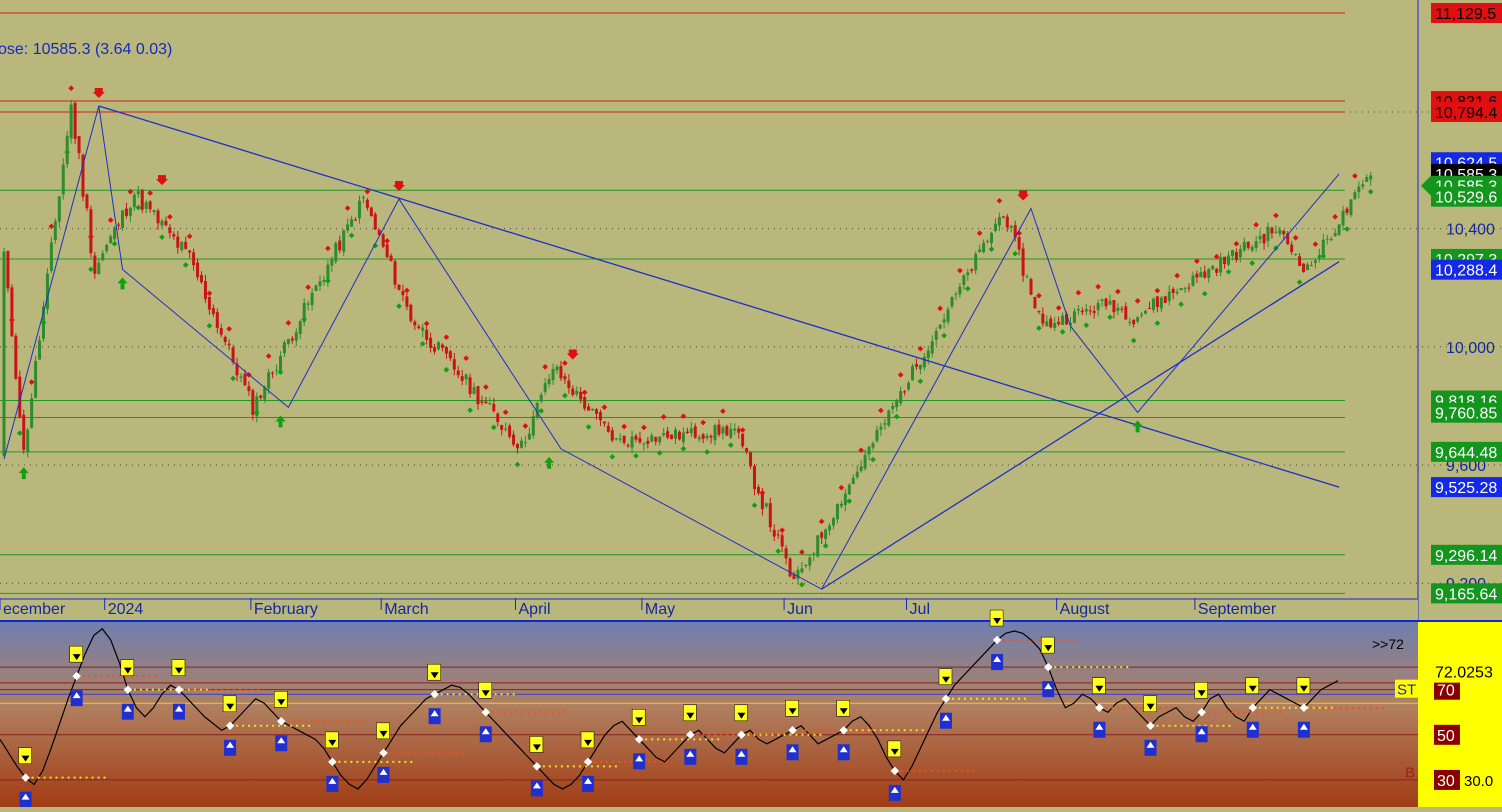  I want to click on date-label: April, so click(535, 609).